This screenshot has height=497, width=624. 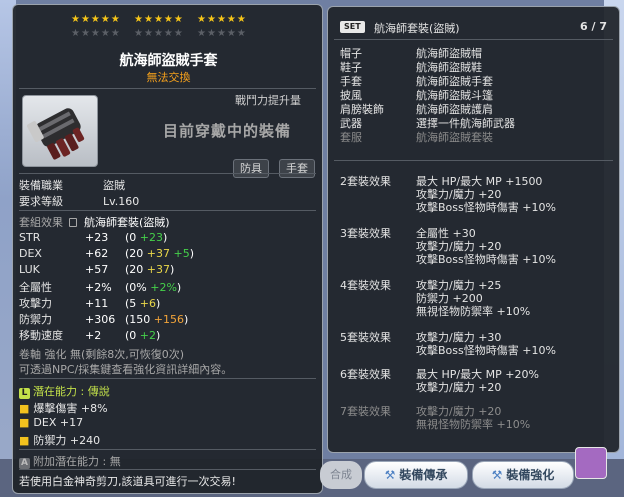 I want to click on stat-label: 防禦力, so click(x=35, y=319).